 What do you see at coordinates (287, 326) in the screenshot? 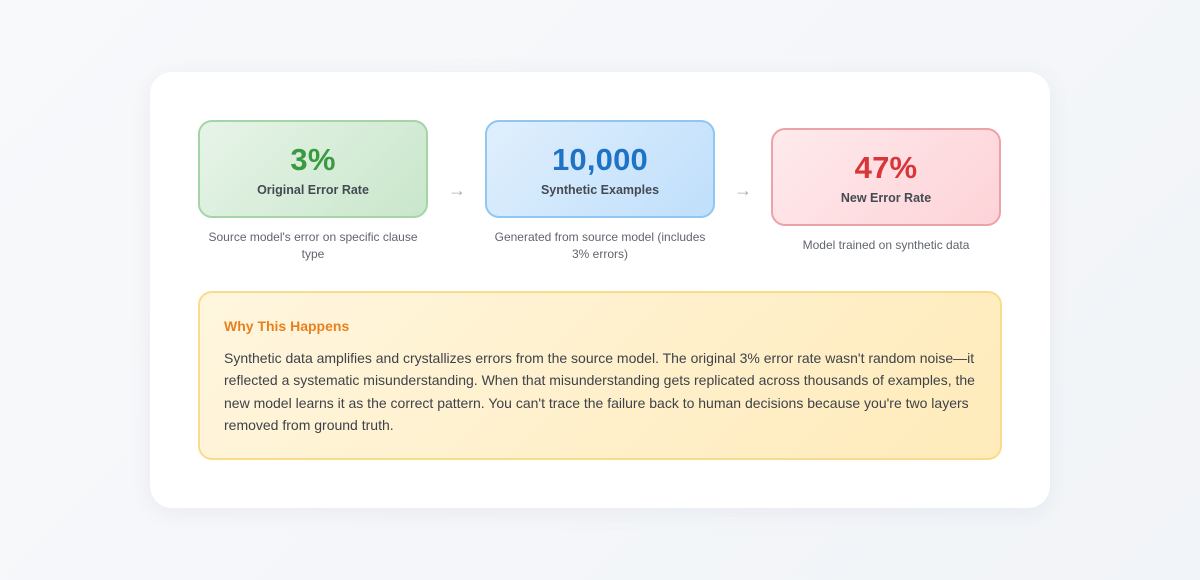
I see `explanation-title: Why This Happens` at bounding box center [287, 326].